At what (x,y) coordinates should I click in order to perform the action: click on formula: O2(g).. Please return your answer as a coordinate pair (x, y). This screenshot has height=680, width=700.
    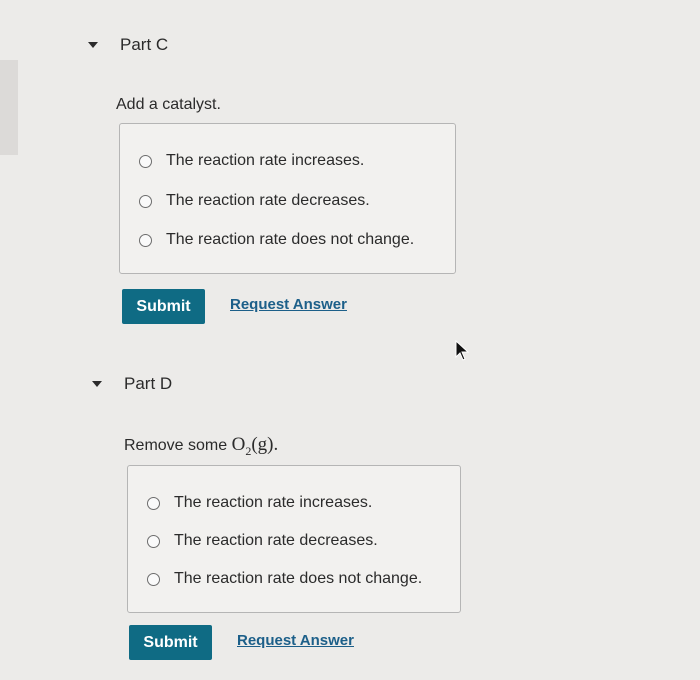
    Looking at the image, I should click on (255, 446).